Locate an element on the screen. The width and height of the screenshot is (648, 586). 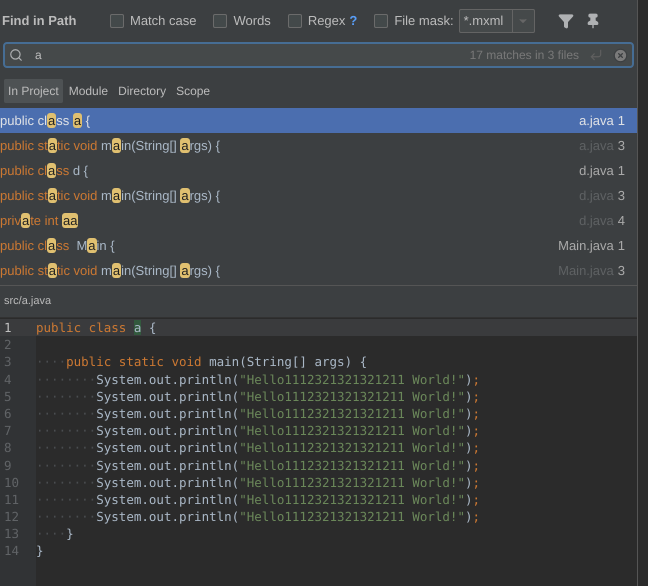
code-line: } is located at coordinates (40, 551).